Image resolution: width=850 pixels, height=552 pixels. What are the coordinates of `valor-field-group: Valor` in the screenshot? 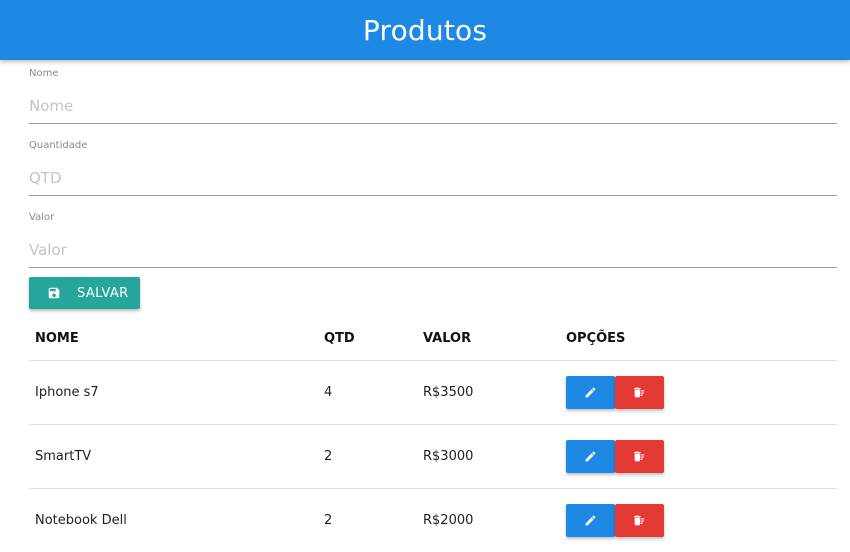 It's located at (433, 240).